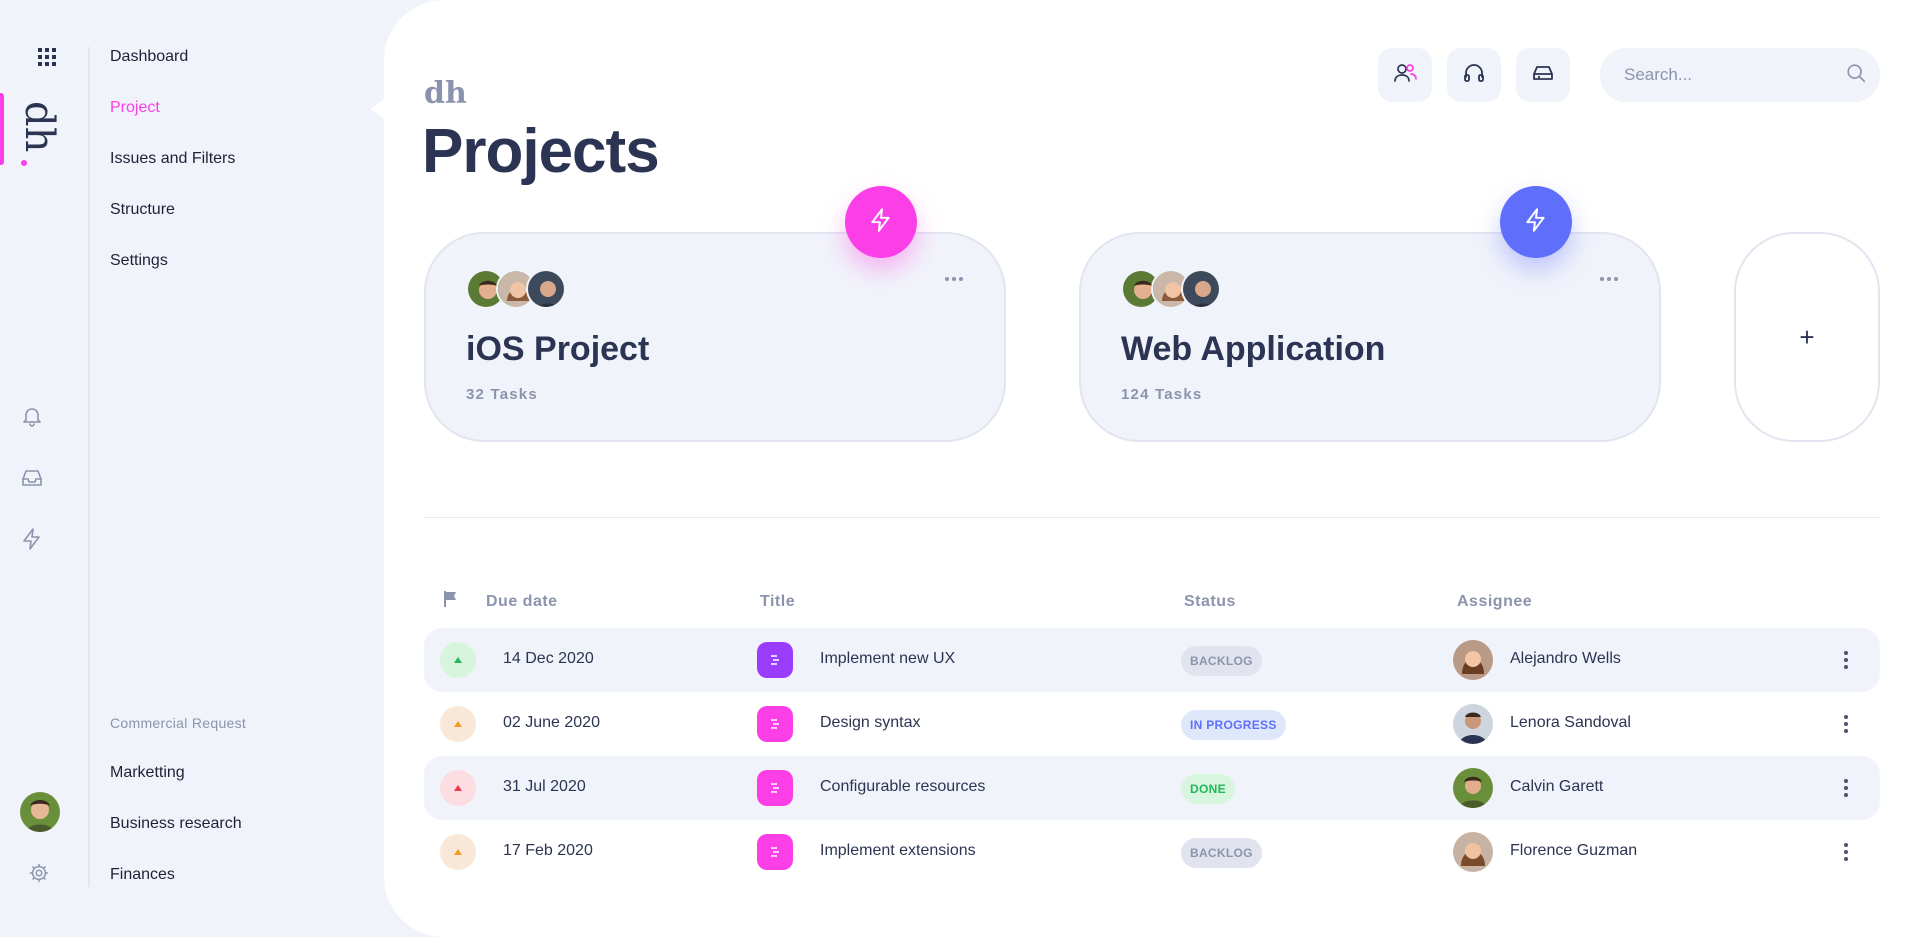 This screenshot has width=1920, height=937. What do you see at coordinates (1253, 349) in the screenshot?
I see `project-title: Web Application` at bounding box center [1253, 349].